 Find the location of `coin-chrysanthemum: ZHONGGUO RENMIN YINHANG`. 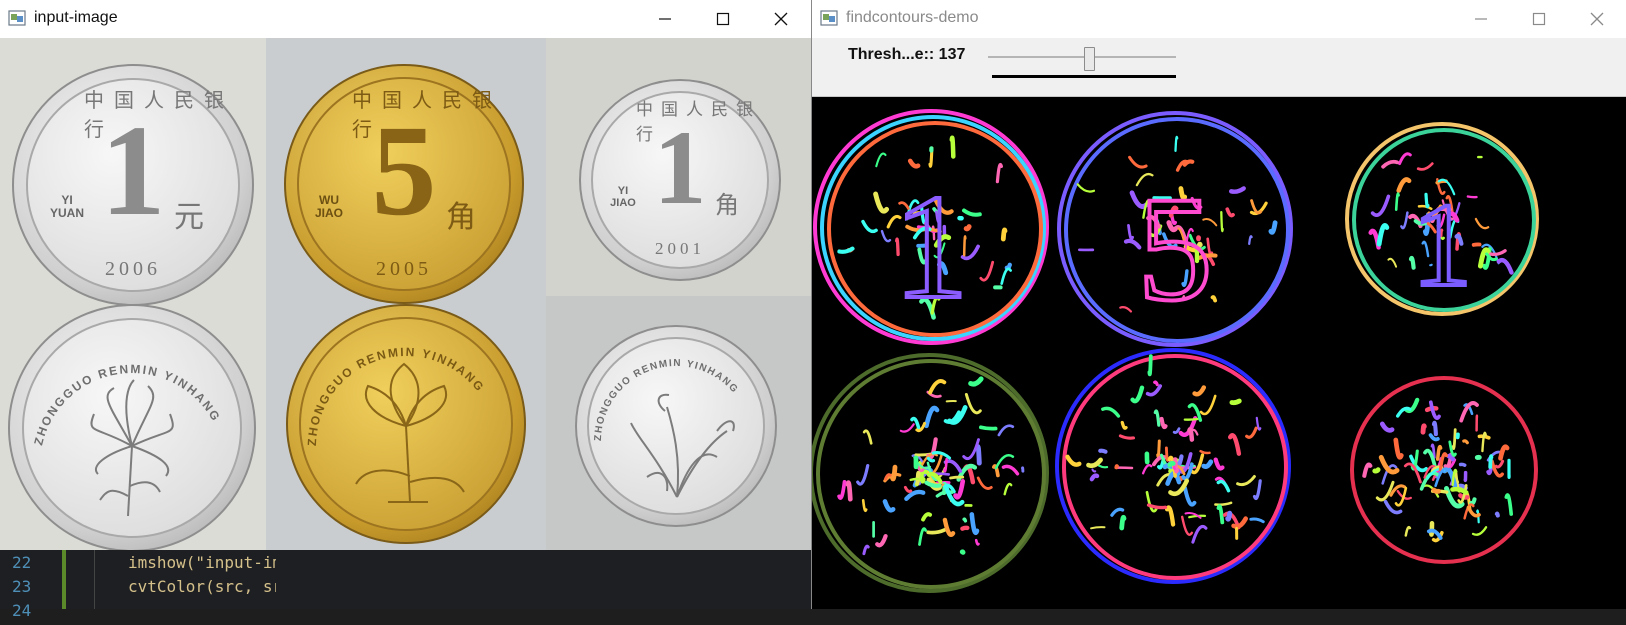

coin-chrysanthemum: ZHONGGUO RENMIN YINHANG is located at coordinates (132, 427).